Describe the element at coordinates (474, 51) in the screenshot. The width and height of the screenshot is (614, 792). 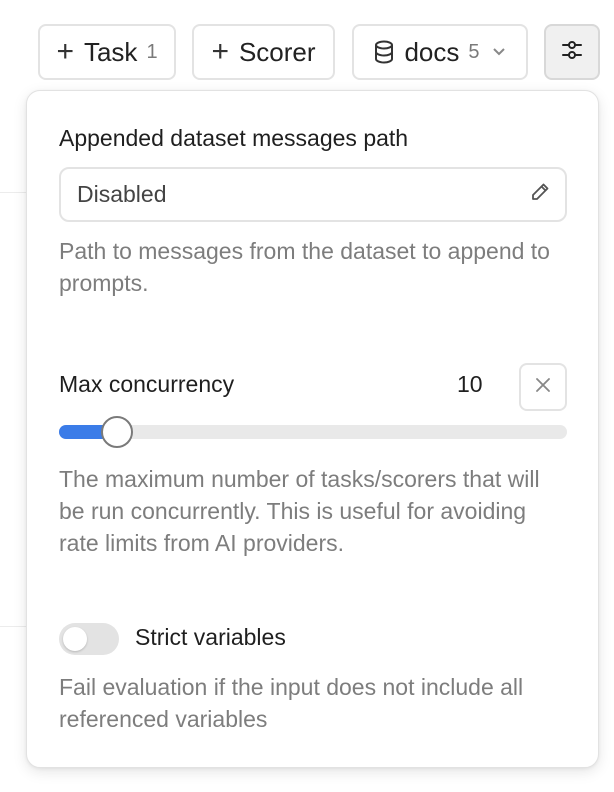
I see `dataset-count: 5` at that location.